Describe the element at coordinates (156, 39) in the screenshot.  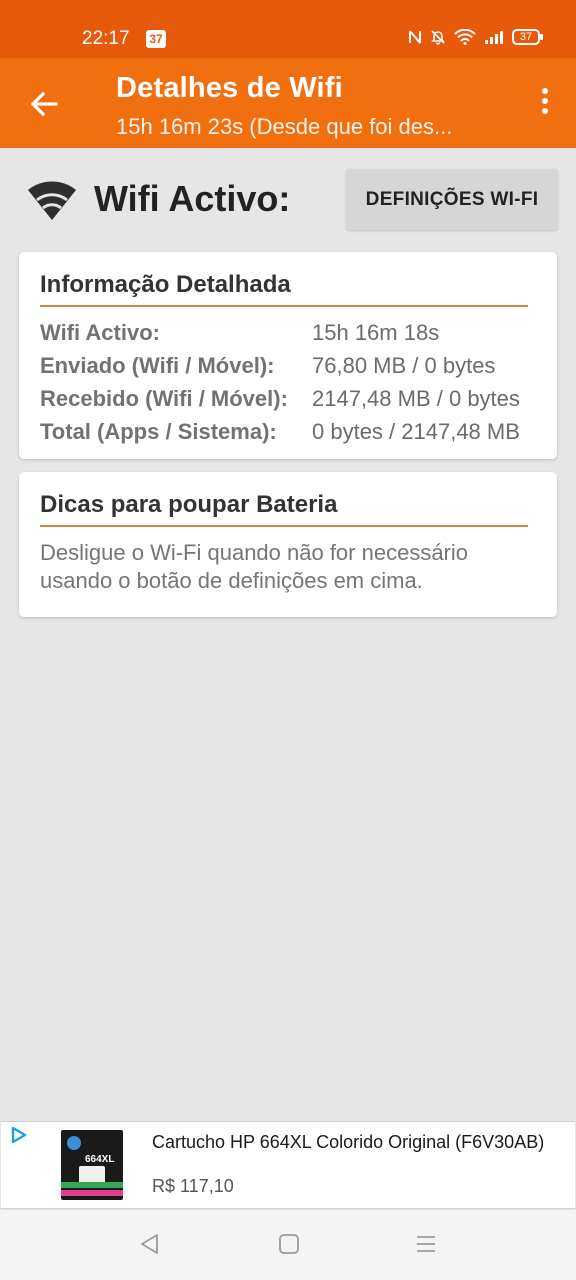
I see `notification-badge-icon: 37` at that location.